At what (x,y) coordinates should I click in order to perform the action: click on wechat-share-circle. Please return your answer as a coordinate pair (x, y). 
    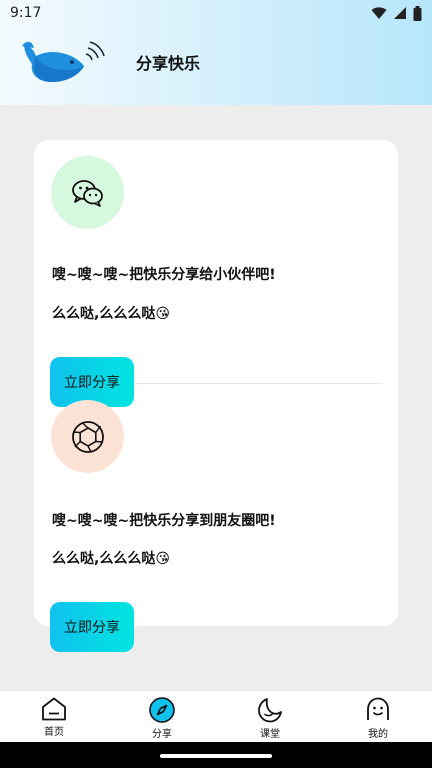
    Looking at the image, I should click on (87, 192).